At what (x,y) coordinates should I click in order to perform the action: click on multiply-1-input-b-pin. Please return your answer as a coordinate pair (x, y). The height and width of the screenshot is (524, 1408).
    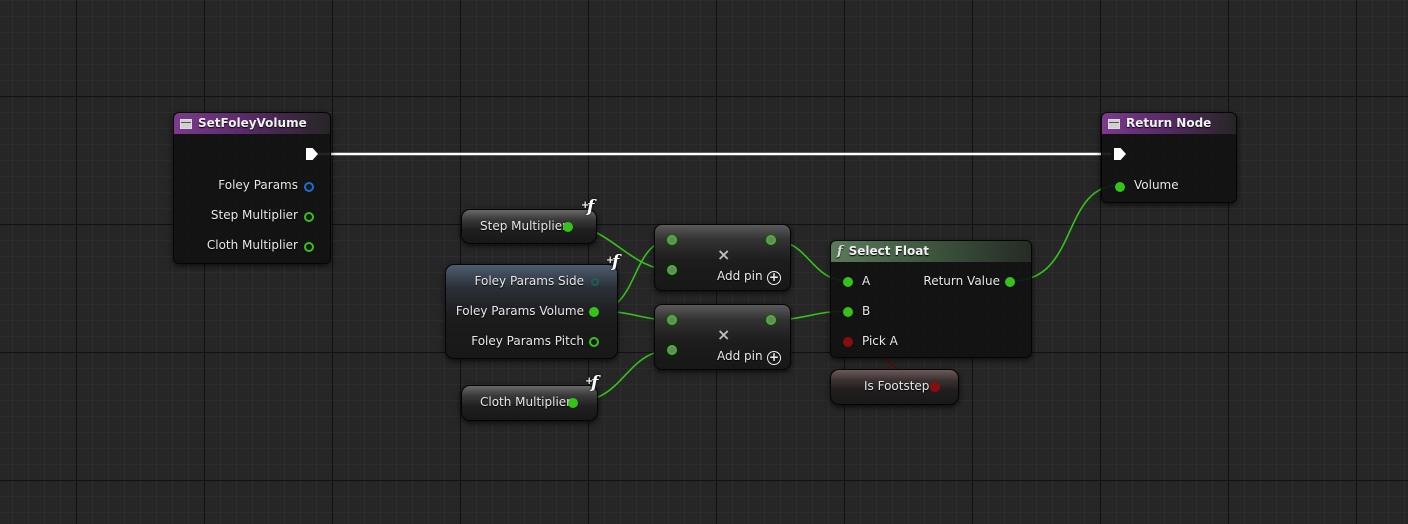
    Looking at the image, I should click on (672, 270).